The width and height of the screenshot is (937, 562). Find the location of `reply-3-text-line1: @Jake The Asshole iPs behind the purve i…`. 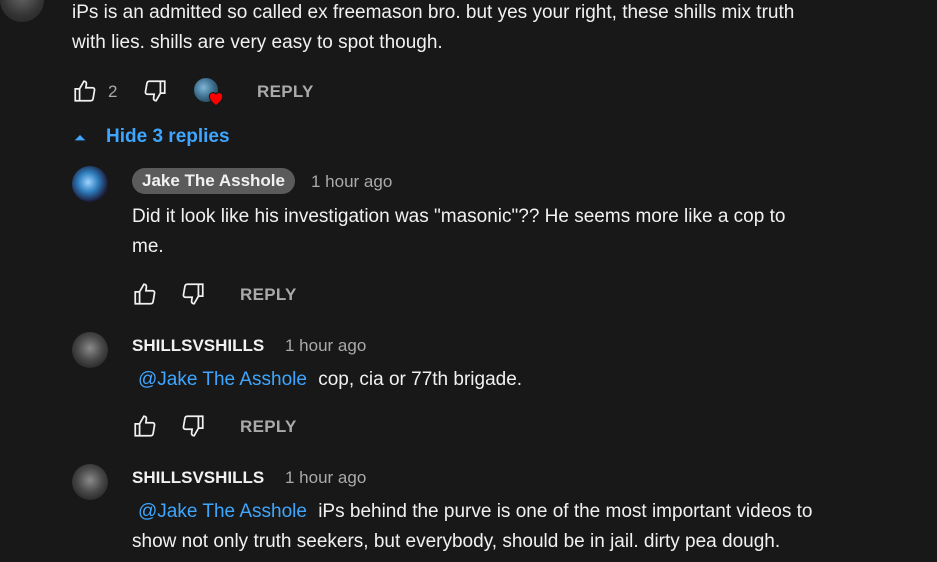

reply-3-text-line1: @Jake The Asshole iPs behind the purve i… is located at coordinates (475, 512).